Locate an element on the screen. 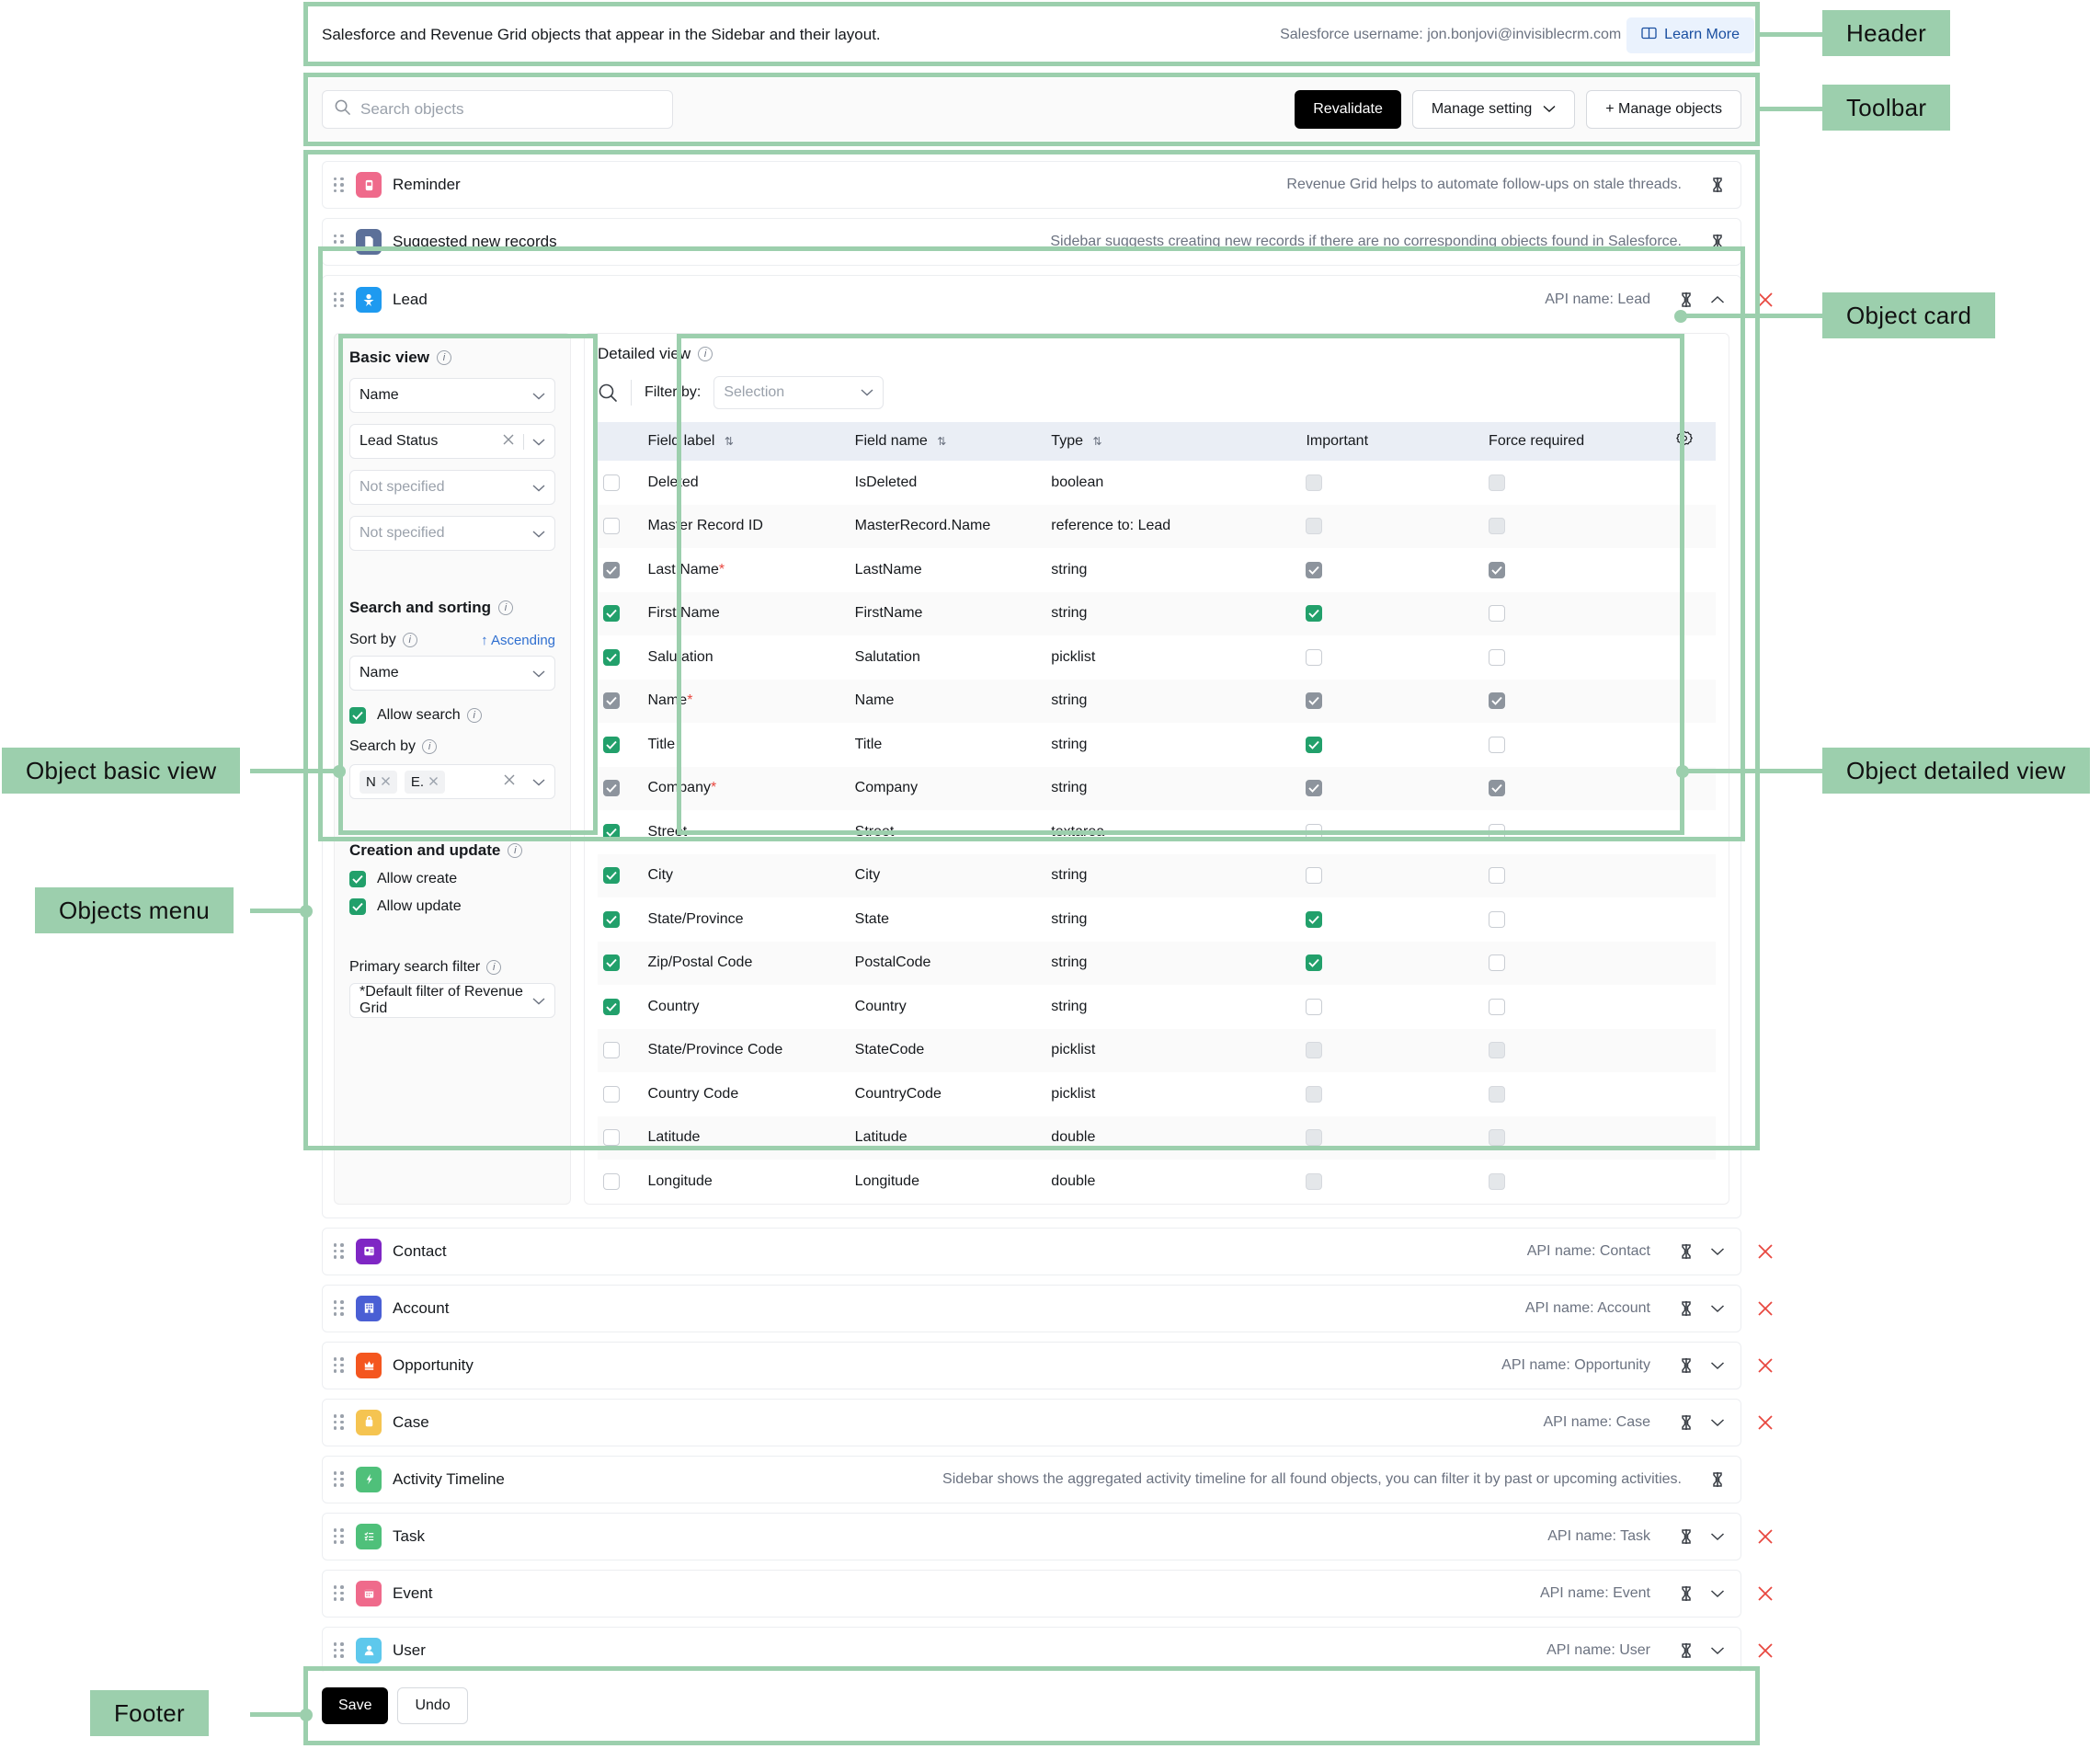  search-icon is located at coordinates (608, 393).